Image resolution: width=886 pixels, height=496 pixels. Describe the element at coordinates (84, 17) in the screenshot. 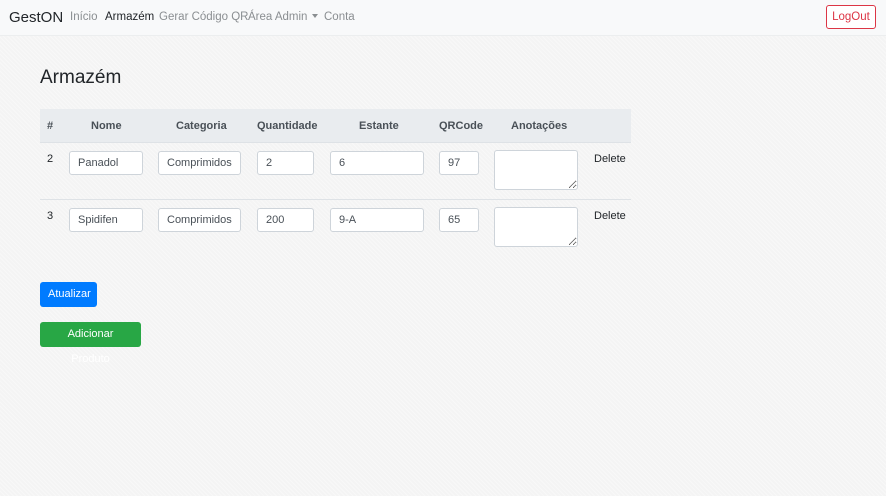

I see `nav-link-inicio: Início` at that location.